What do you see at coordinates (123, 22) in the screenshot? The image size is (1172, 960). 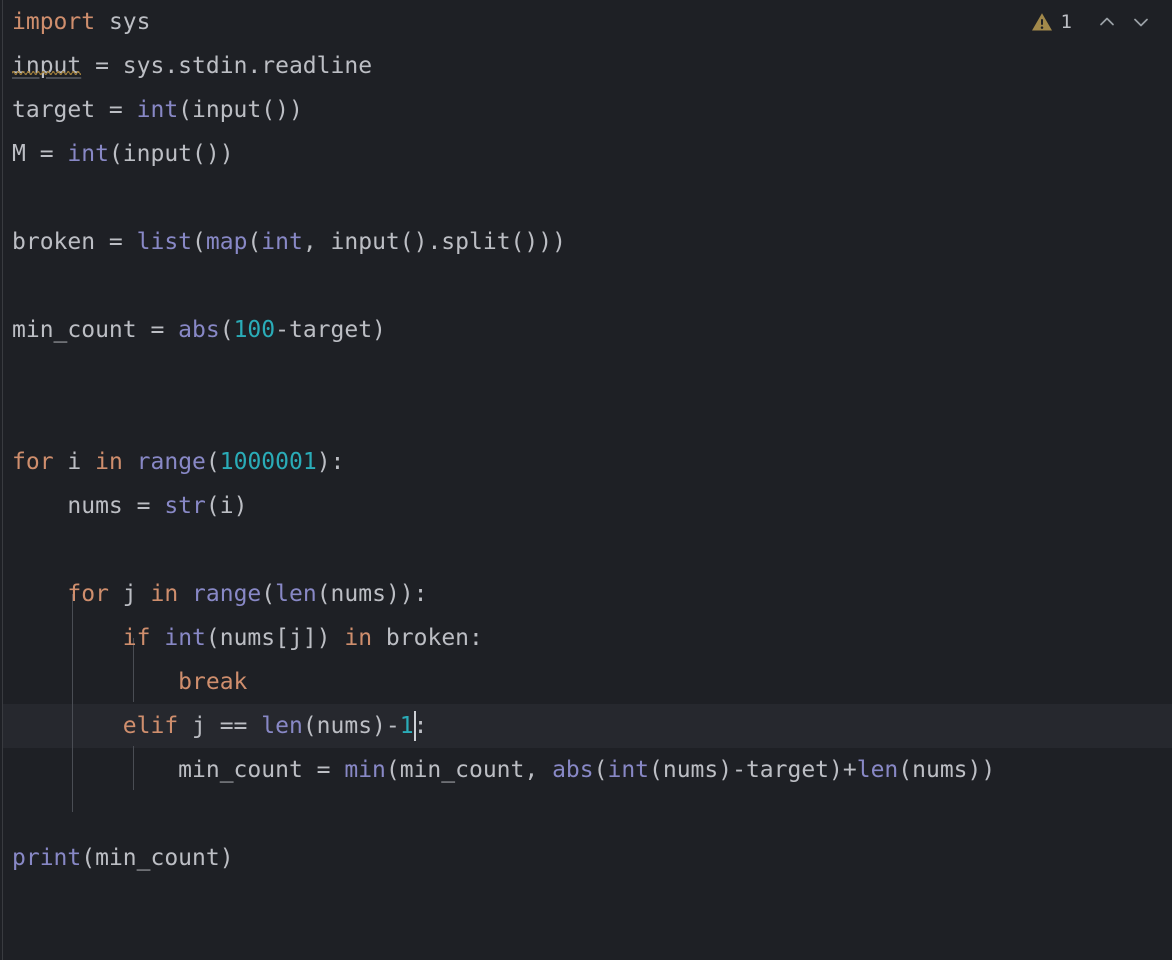 I see `code-token: sys` at bounding box center [123, 22].